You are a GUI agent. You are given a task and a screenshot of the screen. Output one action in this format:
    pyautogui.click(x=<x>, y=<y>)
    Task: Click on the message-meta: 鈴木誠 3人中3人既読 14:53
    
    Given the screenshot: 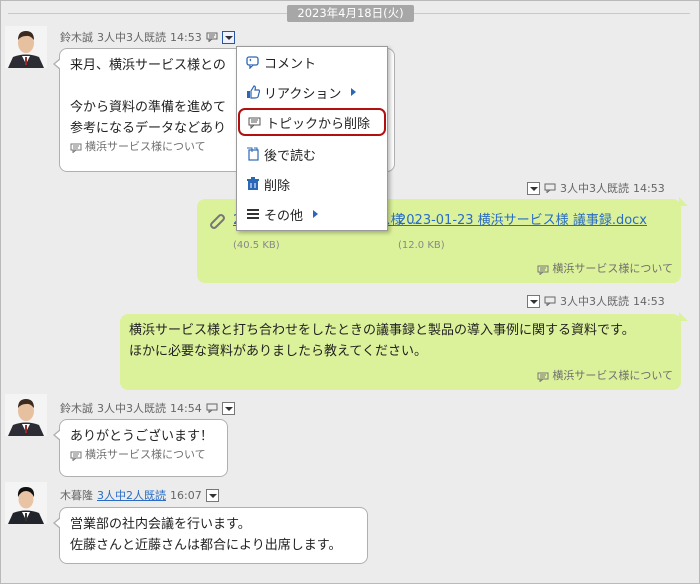 What is the action you would take?
    pyautogui.click(x=147, y=37)
    